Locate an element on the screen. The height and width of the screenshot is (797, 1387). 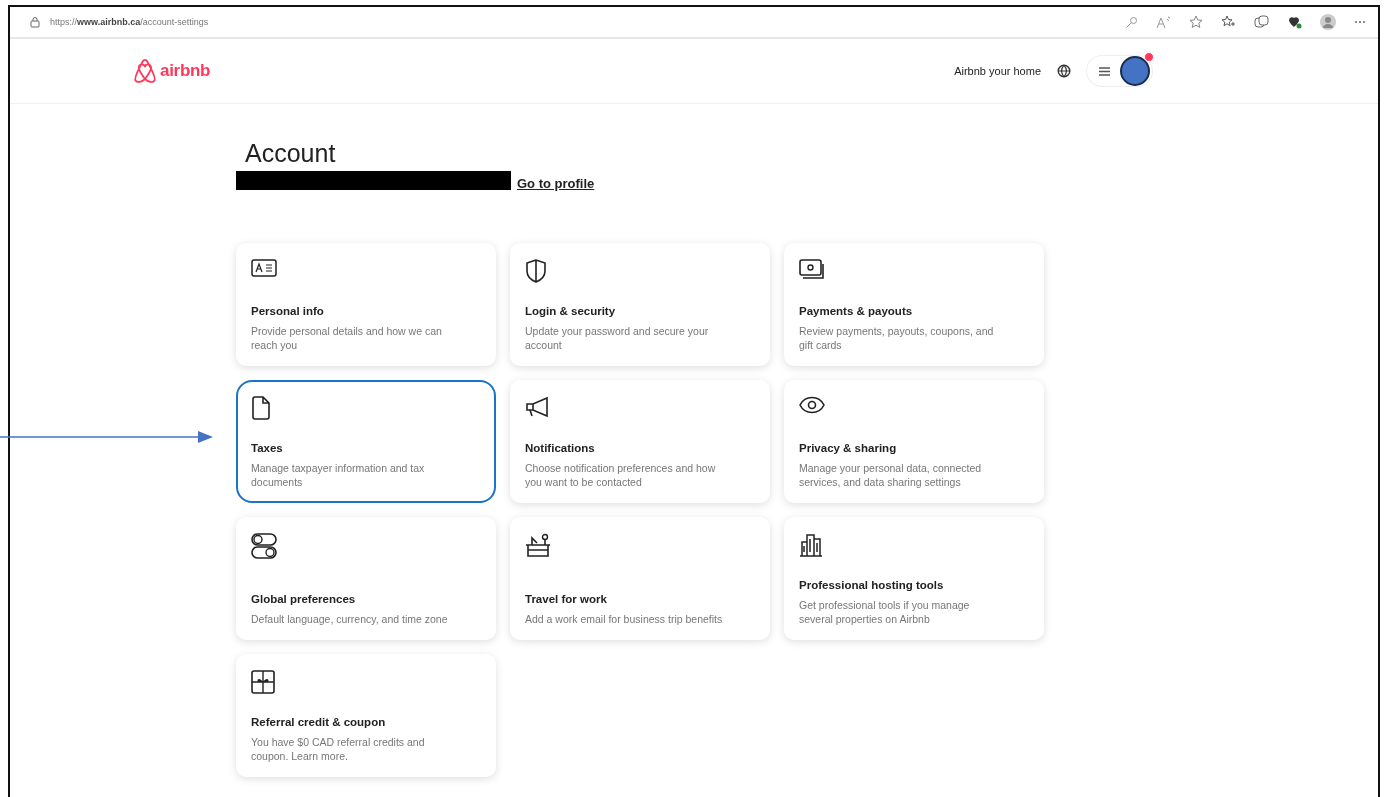
card-title: Login & security is located at coordinates (571, 311).